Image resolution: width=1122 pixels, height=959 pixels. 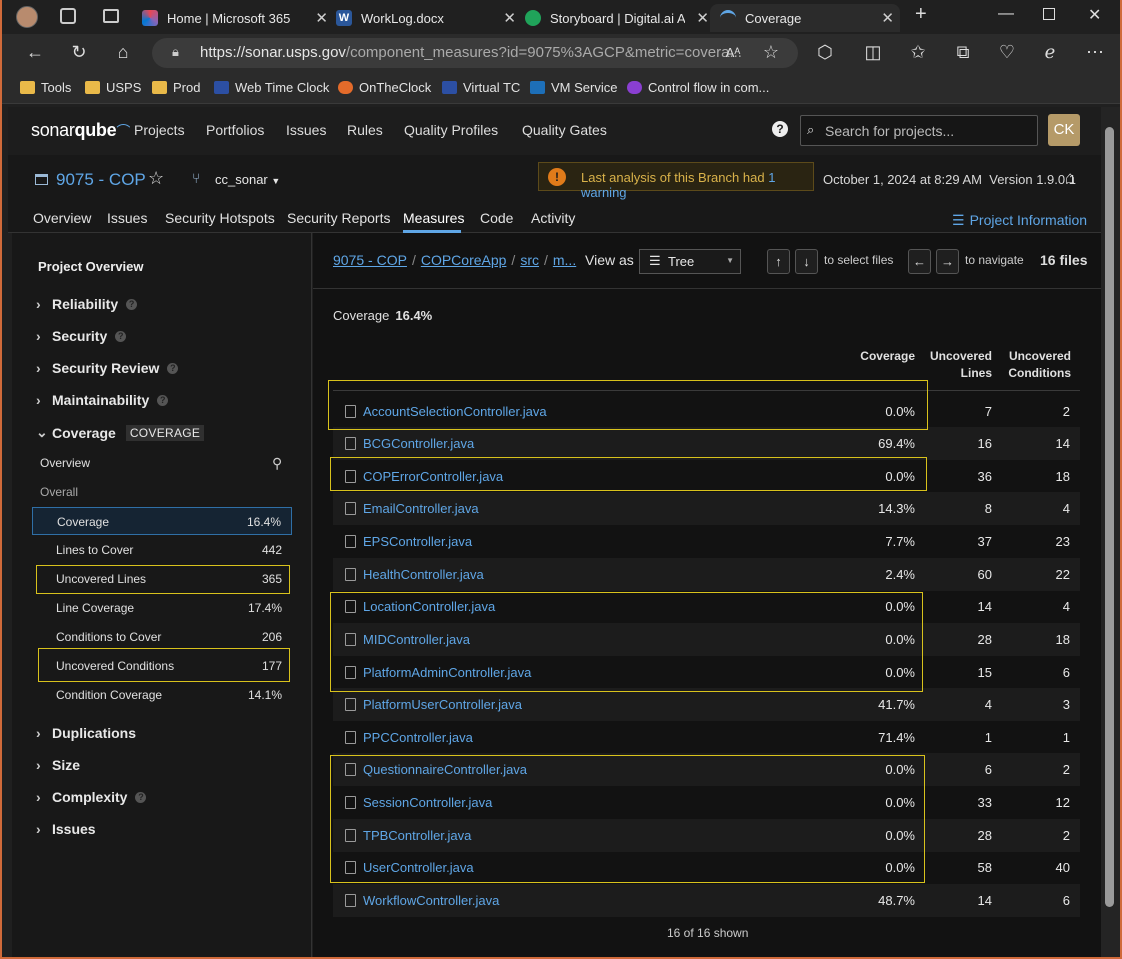 I want to click on domain-security: › Security?, so click(x=81, y=336).